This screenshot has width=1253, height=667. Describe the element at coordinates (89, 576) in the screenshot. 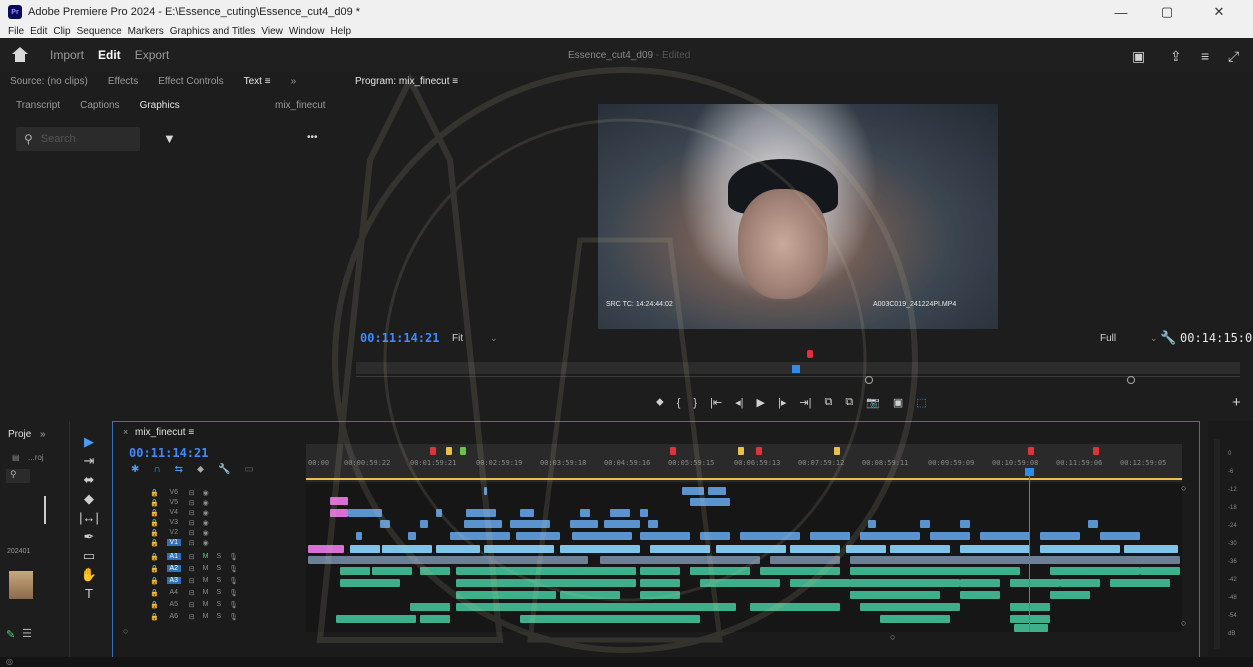

I see `hand-tool-icon: ✋` at that location.